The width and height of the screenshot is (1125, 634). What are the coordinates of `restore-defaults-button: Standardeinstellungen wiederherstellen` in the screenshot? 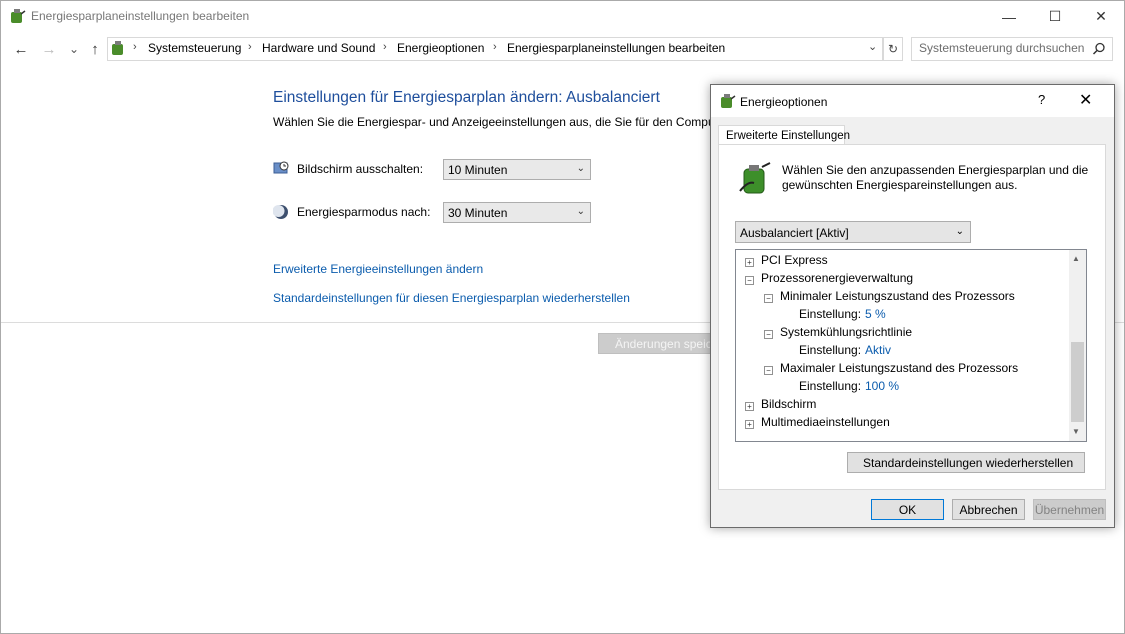 It's located at (966, 462).